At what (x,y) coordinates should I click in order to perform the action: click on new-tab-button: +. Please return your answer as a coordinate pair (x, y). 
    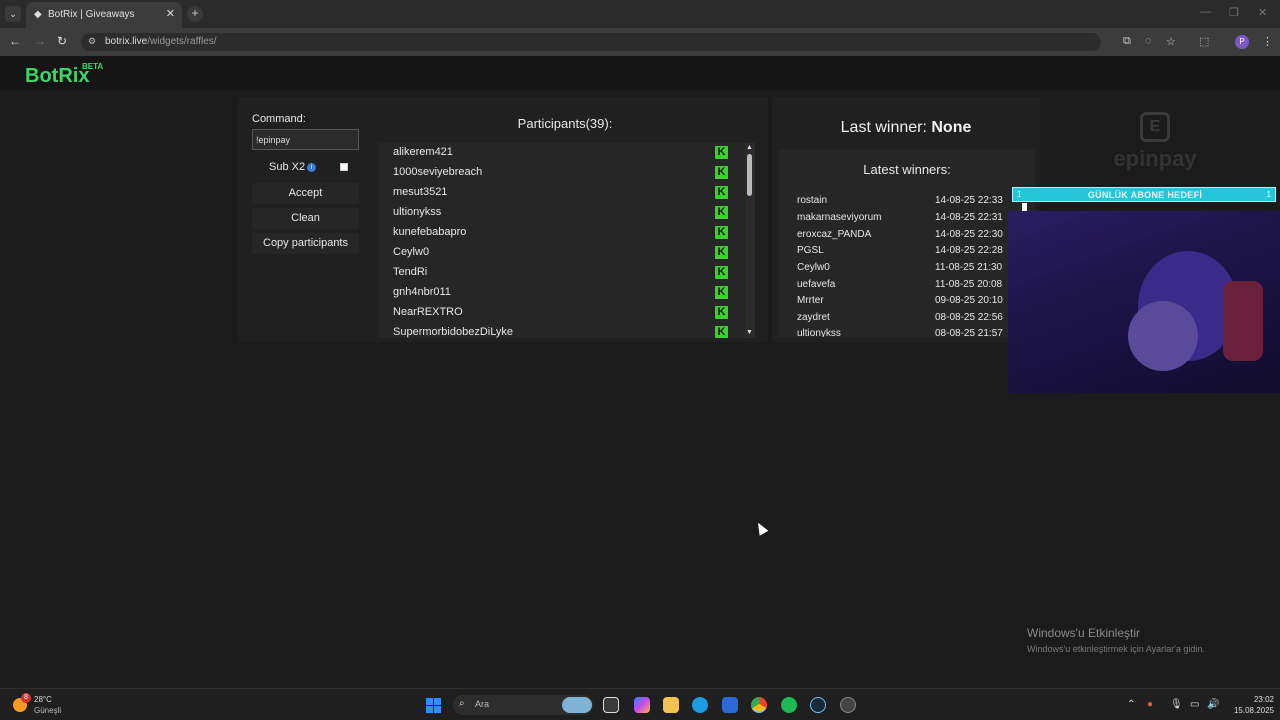
    Looking at the image, I should click on (195, 14).